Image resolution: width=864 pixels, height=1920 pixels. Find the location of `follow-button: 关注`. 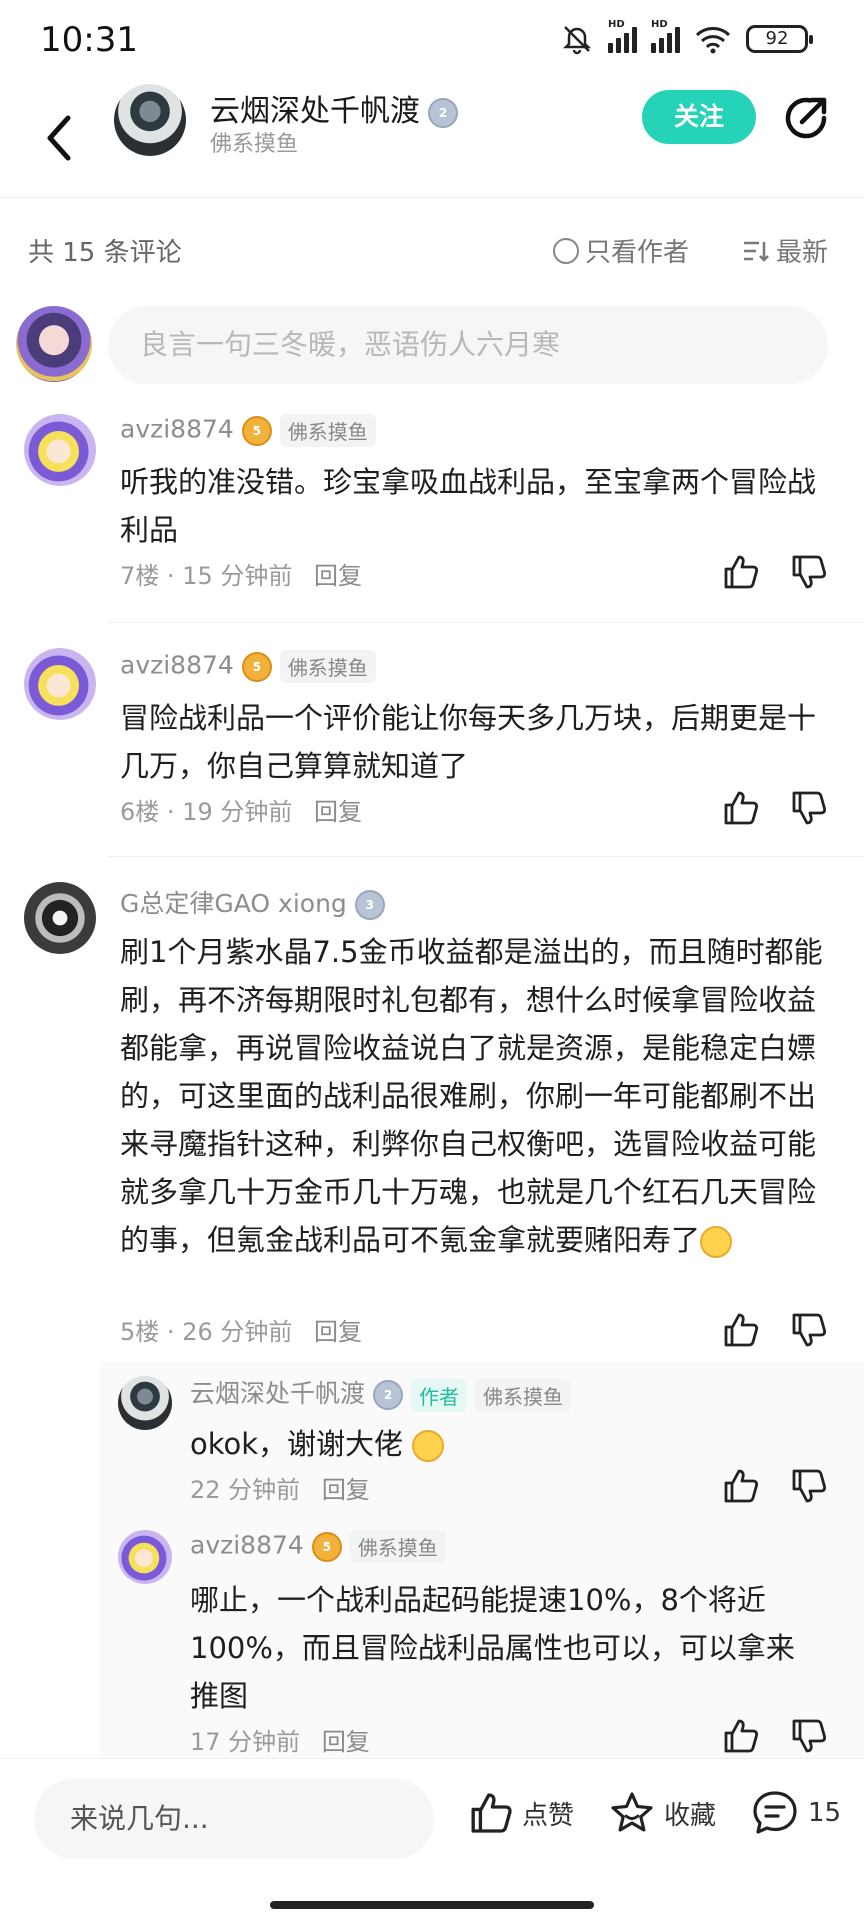

follow-button: 关注 is located at coordinates (699, 117).